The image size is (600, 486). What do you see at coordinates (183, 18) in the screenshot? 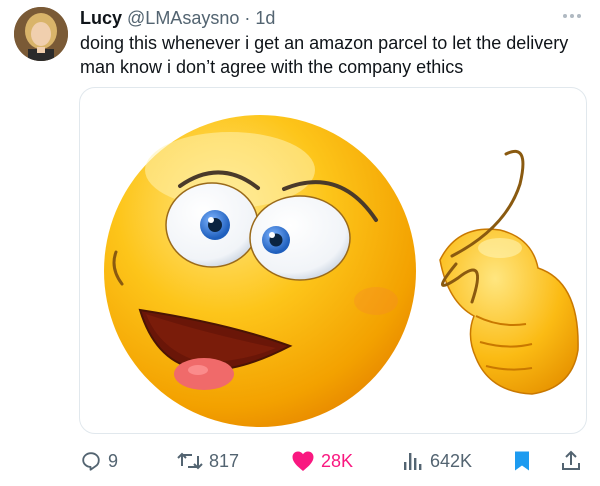
I see `author-handle: @LMAsaysno` at bounding box center [183, 18].